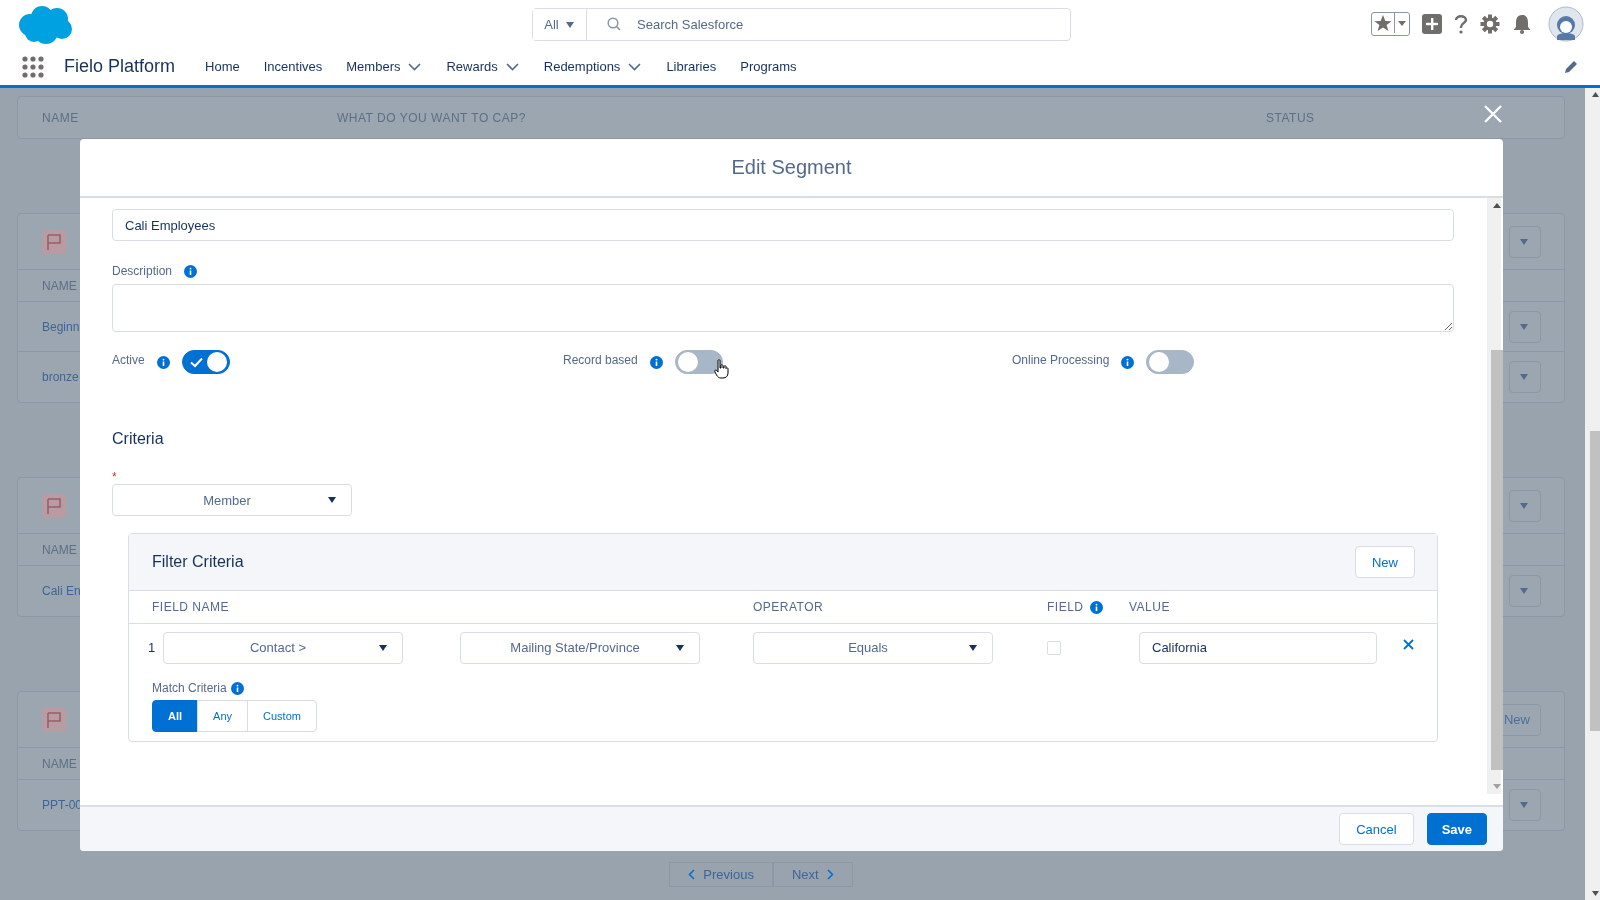 The width and height of the screenshot is (1600, 900). Describe the element at coordinates (1490, 24) in the screenshot. I see `settings-icon` at that location.